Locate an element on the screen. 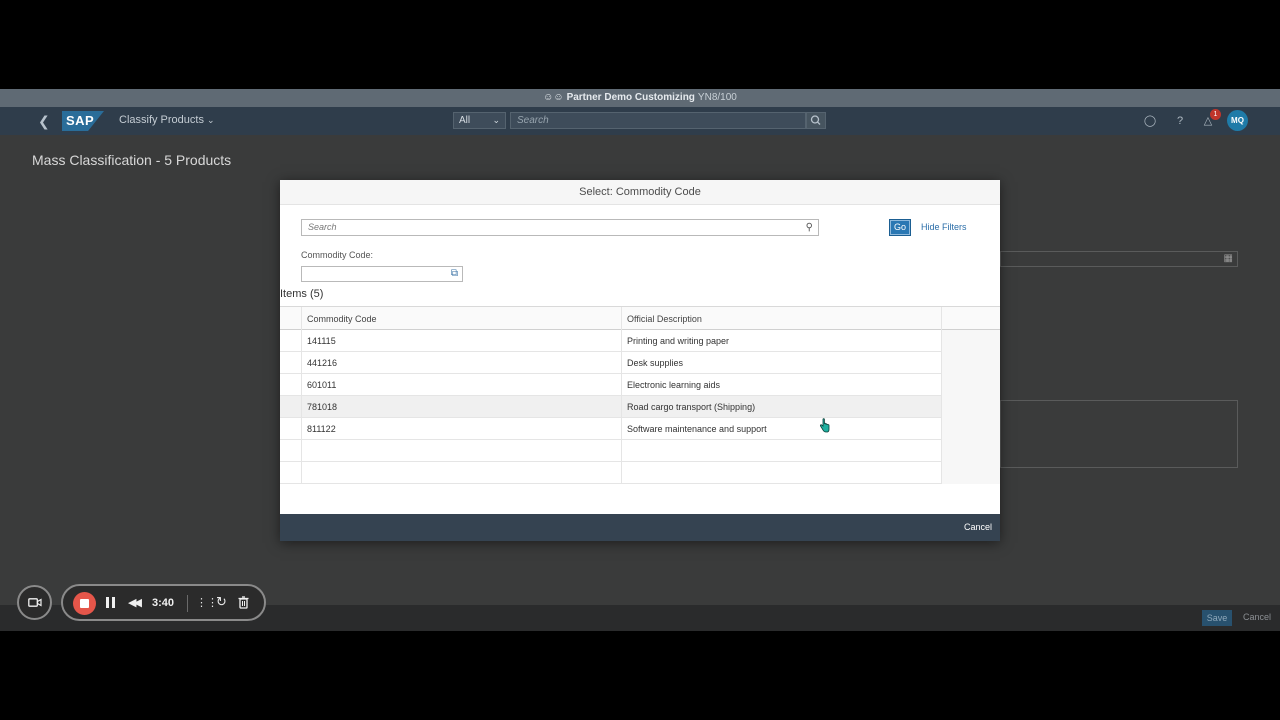 The image size is (1280, 720). select-all-cell is located at coordinates (291, 319).